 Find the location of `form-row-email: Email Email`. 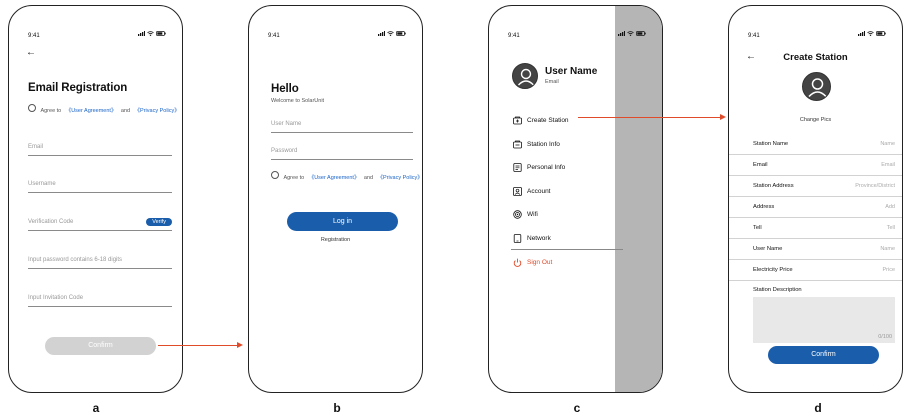

form-row-email: Email Email is located at coordinates (815, 166).